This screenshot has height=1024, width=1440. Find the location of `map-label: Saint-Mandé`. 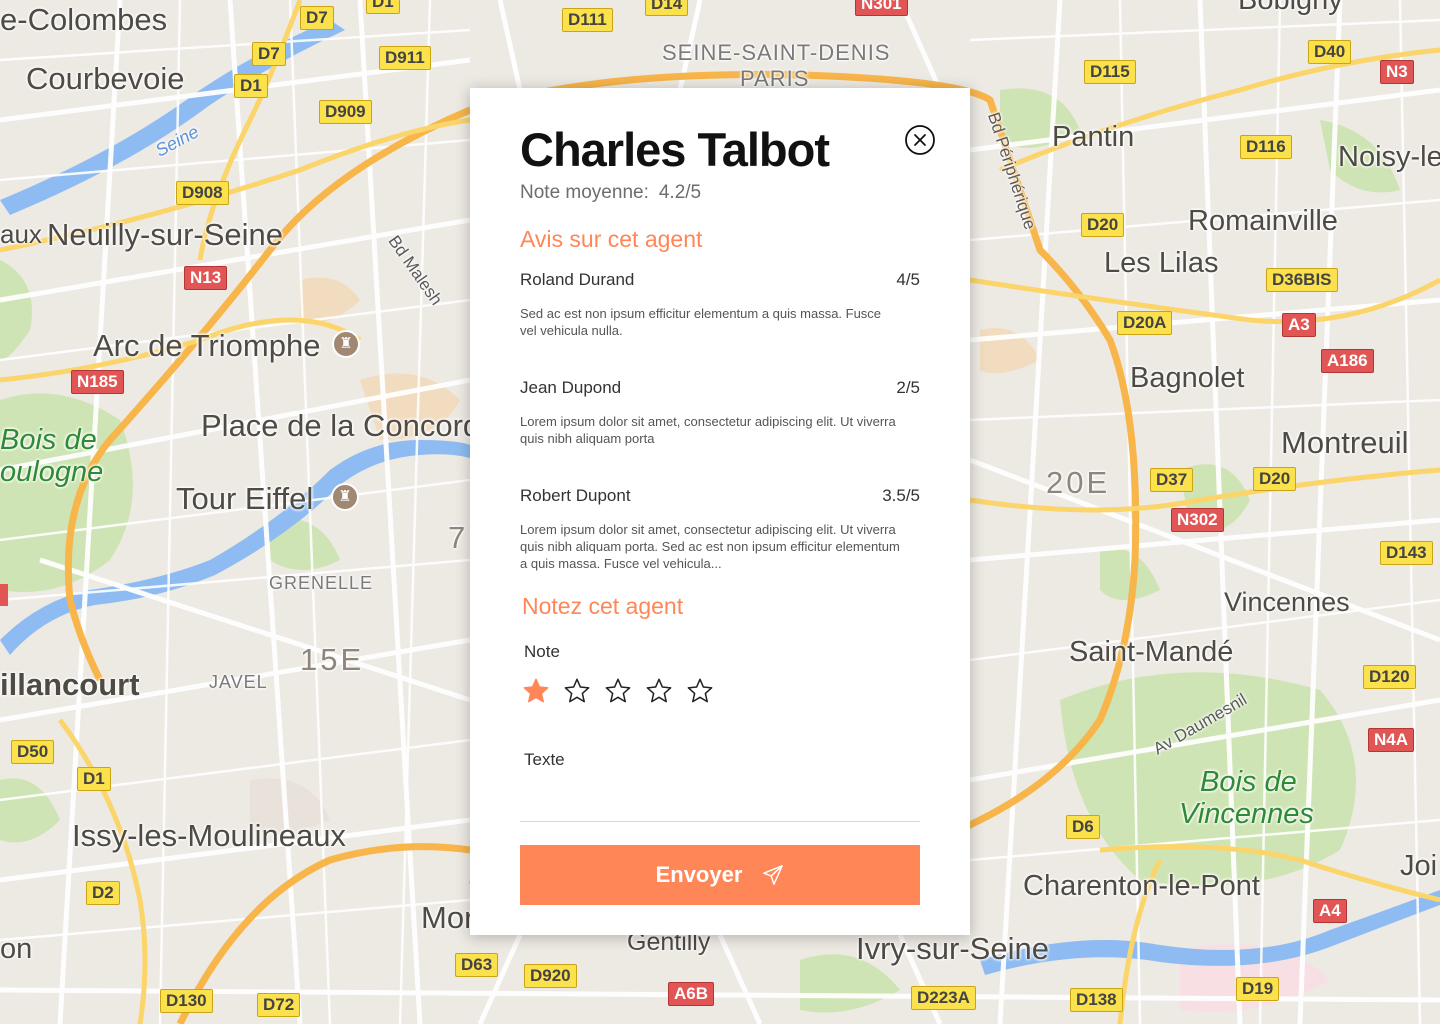

map-label: Saint-Mandé is located at coordinates (1151, 652).